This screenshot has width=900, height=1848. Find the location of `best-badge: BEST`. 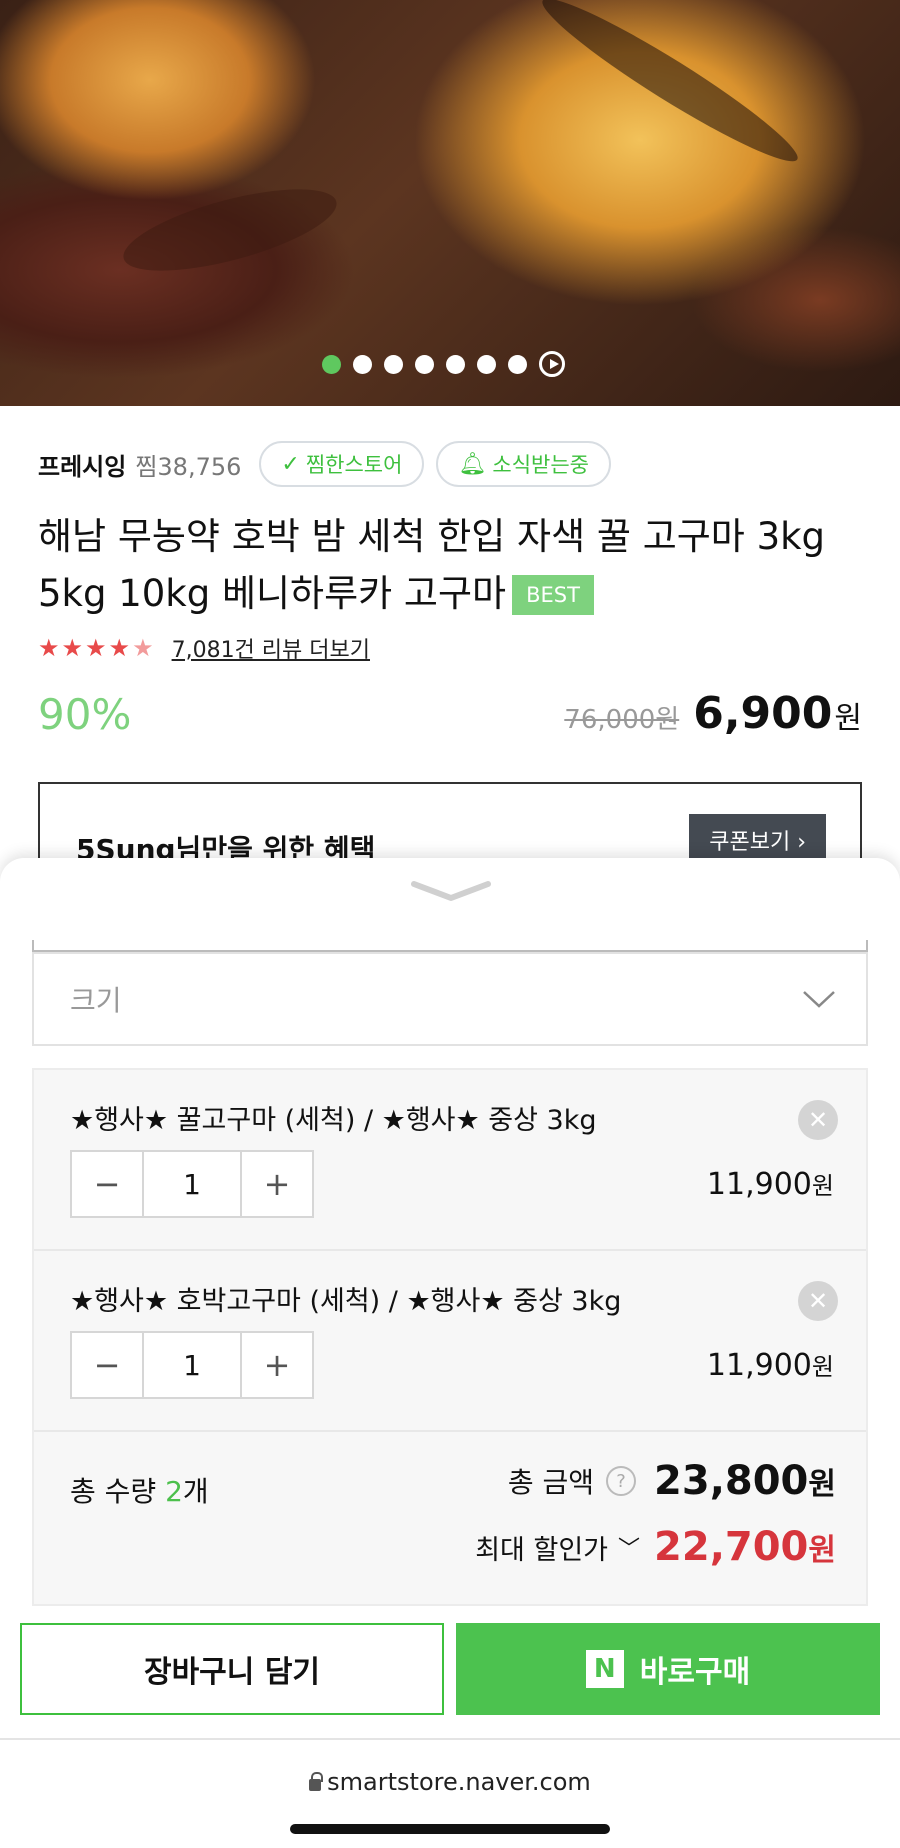

best-badge: BEST is located at coordinates (553, 595).